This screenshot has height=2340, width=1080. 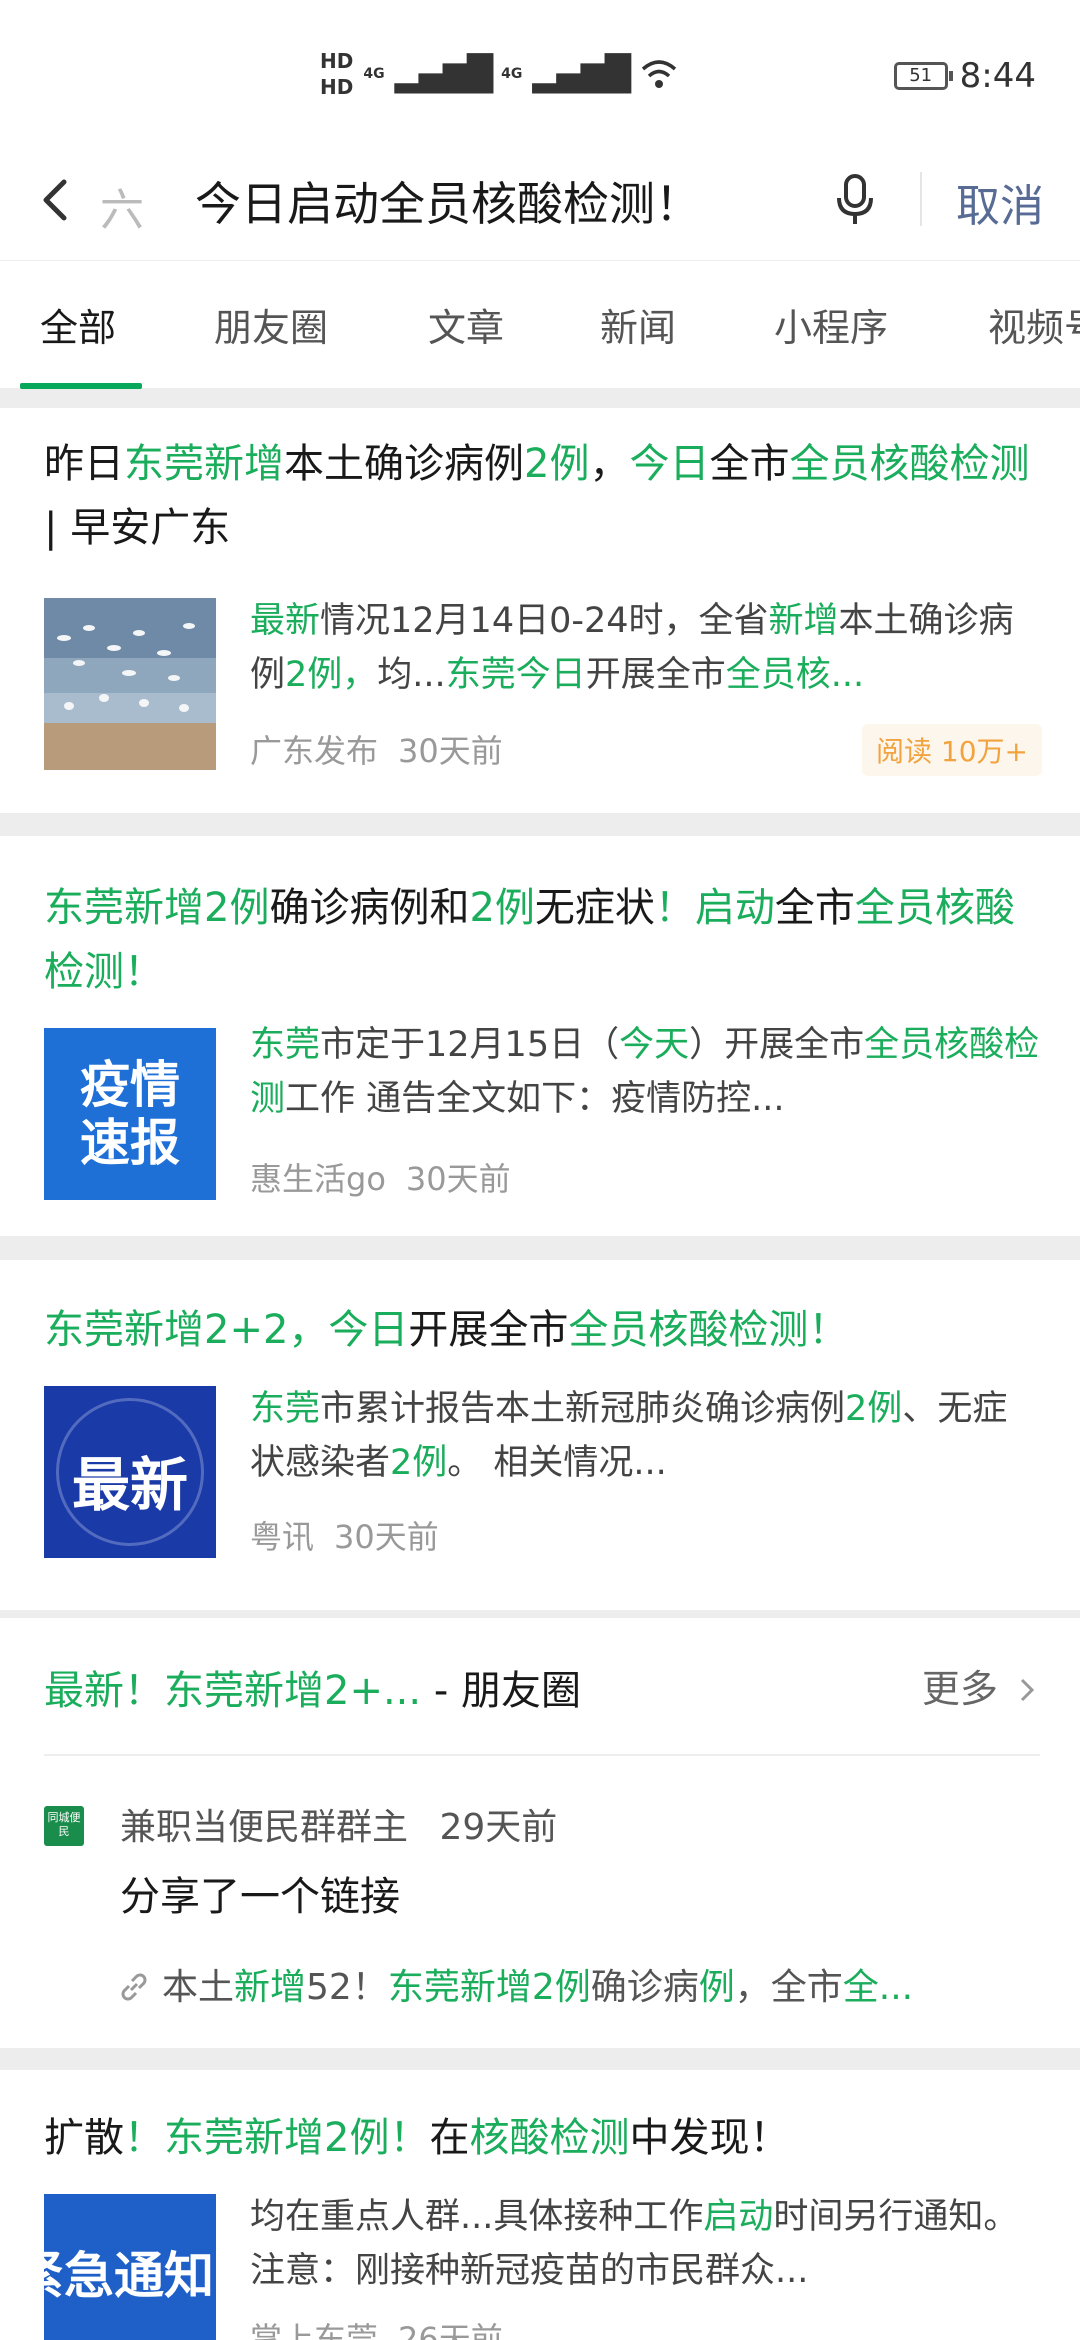 I want to click on result-title: 昨日东莞新增本土确诊病例2例，今日全市全员核酸检测 | 早安广东, so click(x=544, y=496).